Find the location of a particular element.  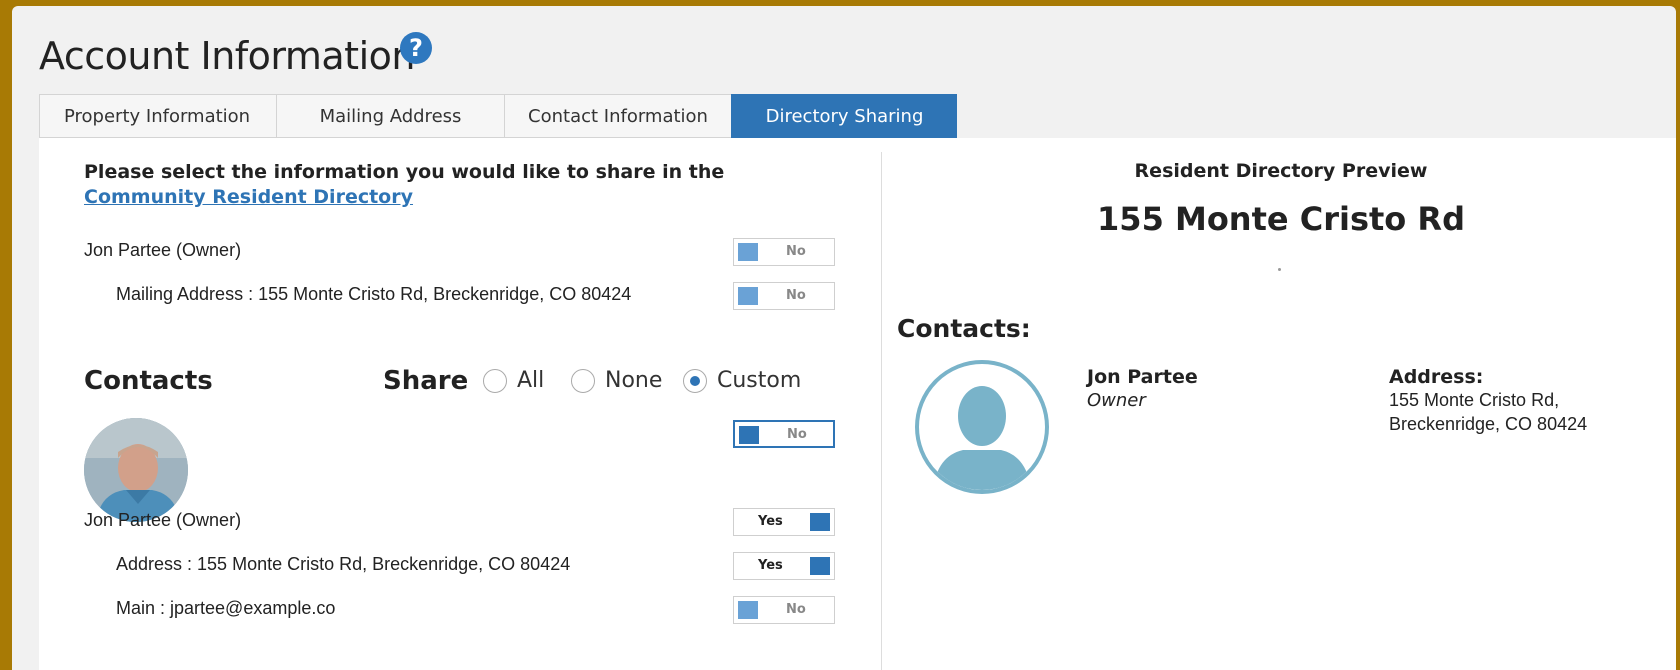

preview-address-line2: Breckenridge, CO 80424 is located at coordinates (1488, 424).